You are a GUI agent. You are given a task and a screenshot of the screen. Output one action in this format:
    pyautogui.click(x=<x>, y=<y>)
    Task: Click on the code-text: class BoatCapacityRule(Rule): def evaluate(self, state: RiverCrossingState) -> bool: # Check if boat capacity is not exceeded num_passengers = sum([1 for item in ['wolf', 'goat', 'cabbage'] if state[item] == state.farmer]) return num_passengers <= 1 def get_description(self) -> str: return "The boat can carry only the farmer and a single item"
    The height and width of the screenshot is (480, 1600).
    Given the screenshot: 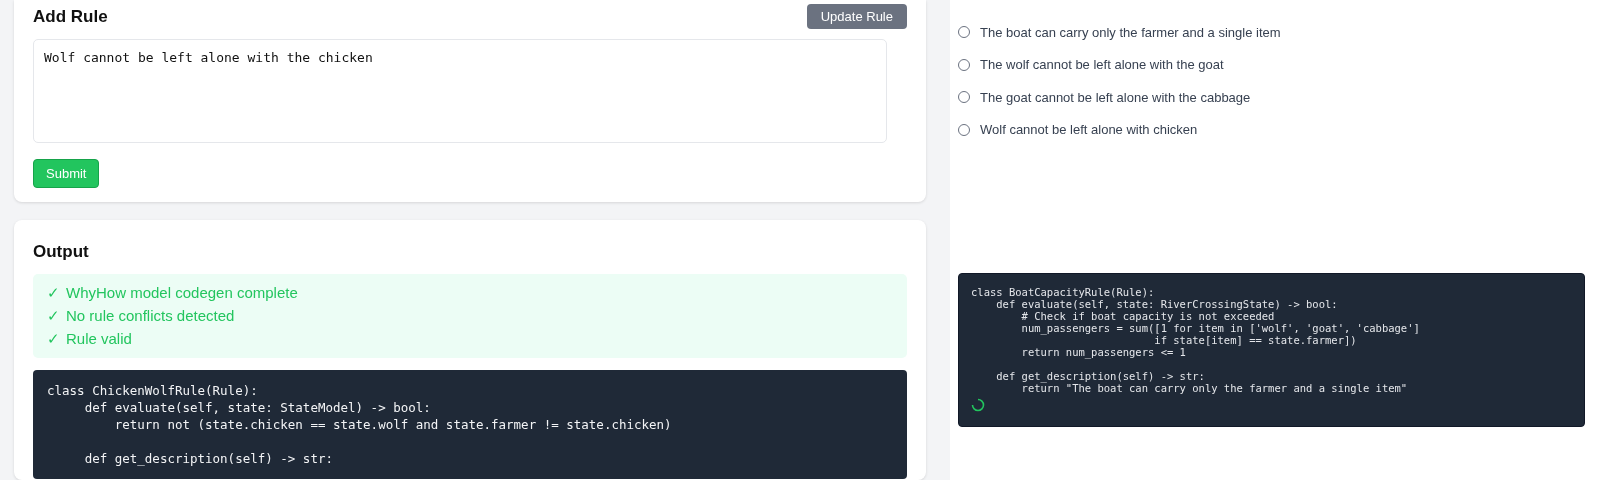 What is the action you would take?
    pyautogui.click(x=1196, y=340)
    